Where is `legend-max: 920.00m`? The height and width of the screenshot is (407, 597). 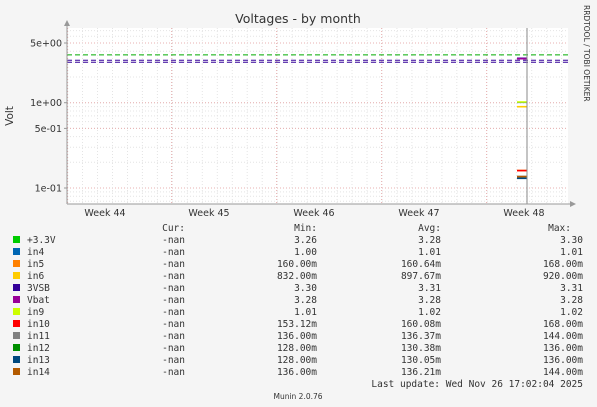 legend-max: 920.00m is located at coordinates (563, 276).